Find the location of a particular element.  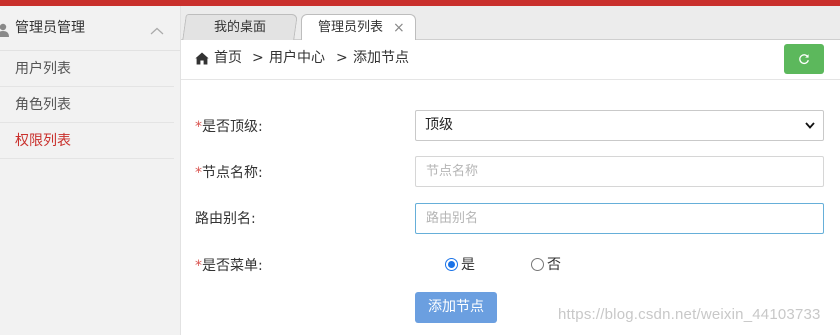

tab-label: 我的桌面 is located at coordinates (239, 27).